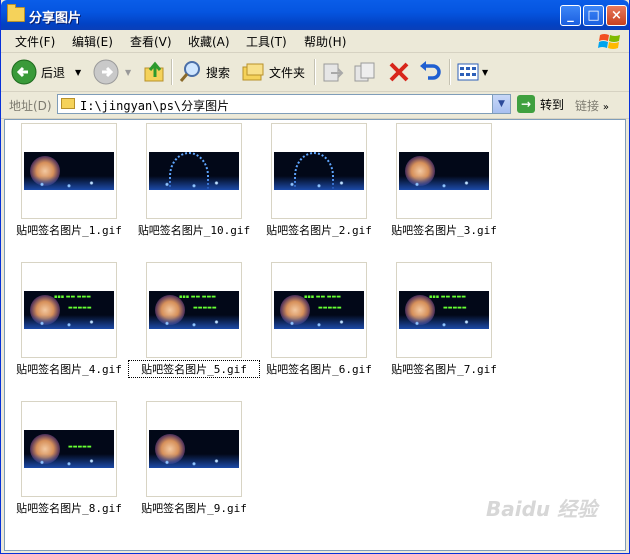 The width and height of the screenshot is (630, 554). I want to click on folder-icon, so click(16, 13).